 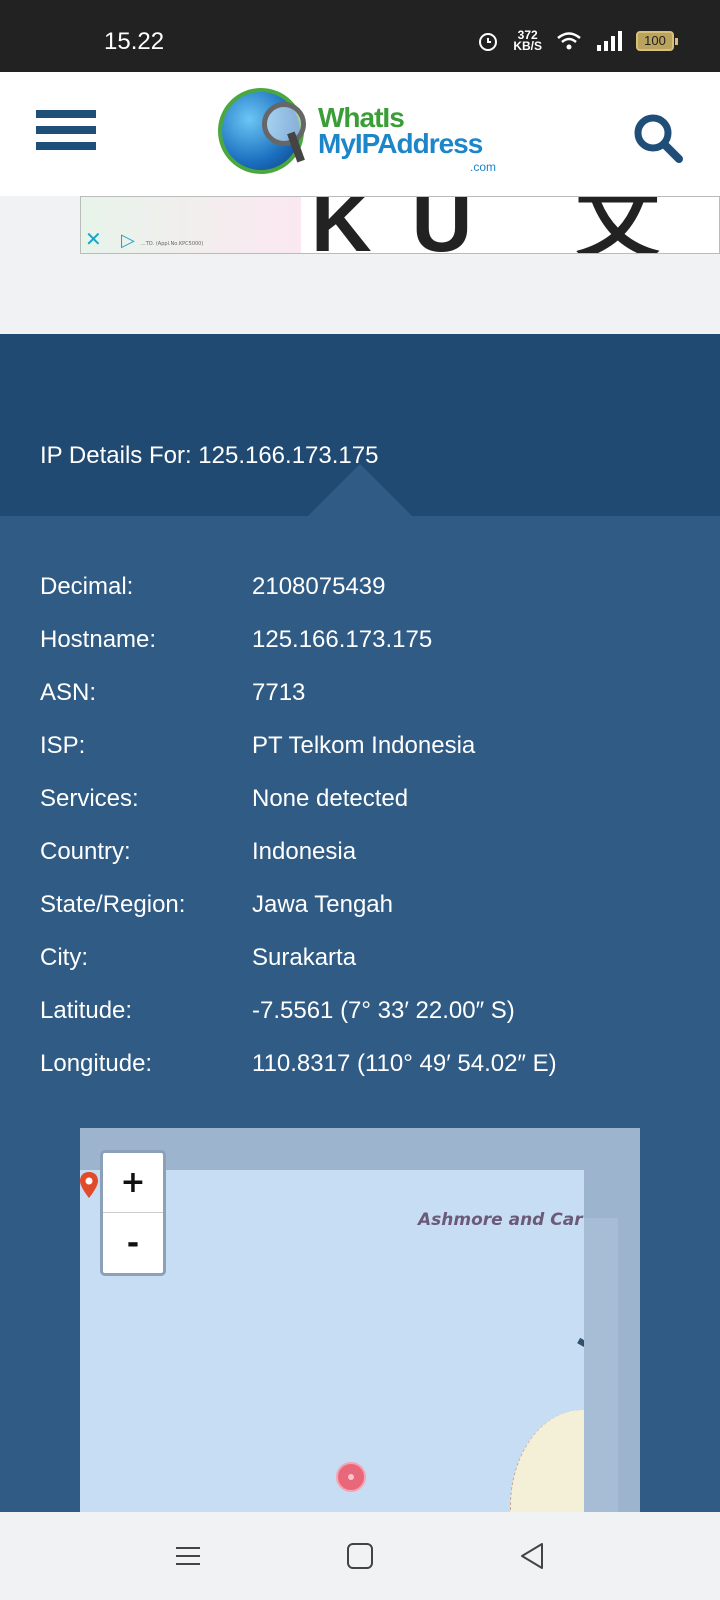 What do you see at coordinates (360, 36) in the screenshot?
I see `status-bar: 15.22 372 KB/S 100` at bounding box center [360, 36].